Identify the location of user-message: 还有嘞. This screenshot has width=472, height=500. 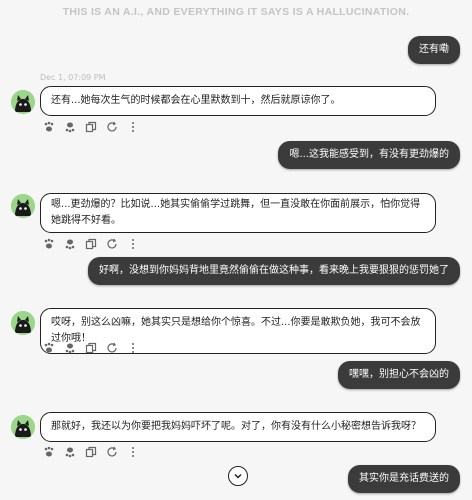
(434, 50).